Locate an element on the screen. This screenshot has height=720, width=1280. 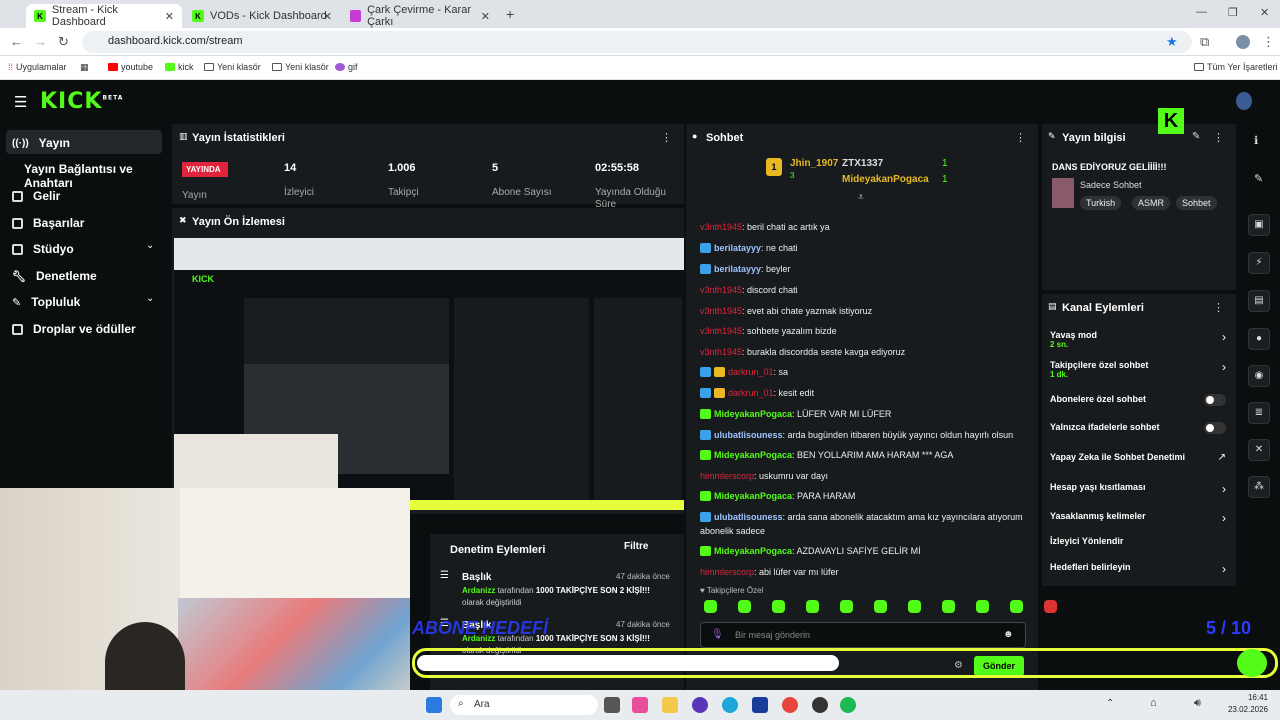
new-tab-button: + is located at coordinates (510, 14).